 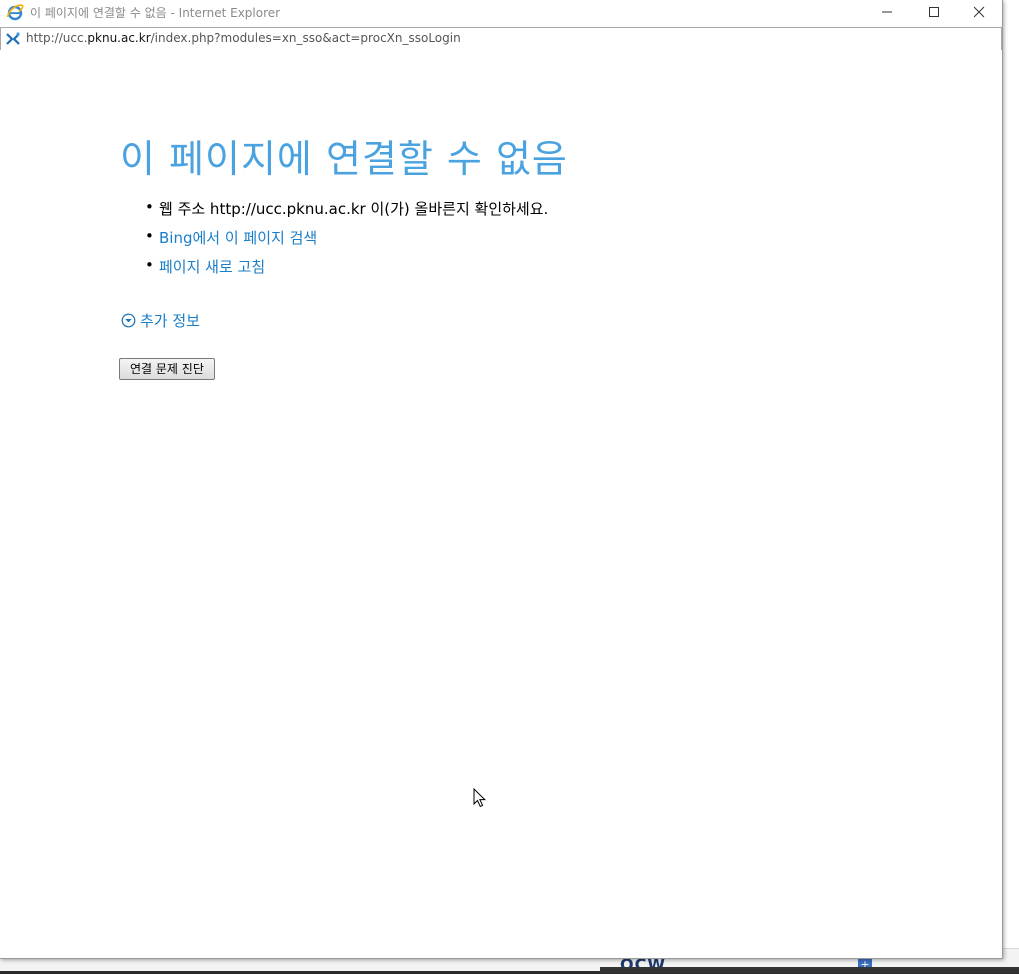 What do you see at coordinates (57, 38) in the screenshot?
I see `url-prefix: http://ucc.` at bounding box center [57, 38].